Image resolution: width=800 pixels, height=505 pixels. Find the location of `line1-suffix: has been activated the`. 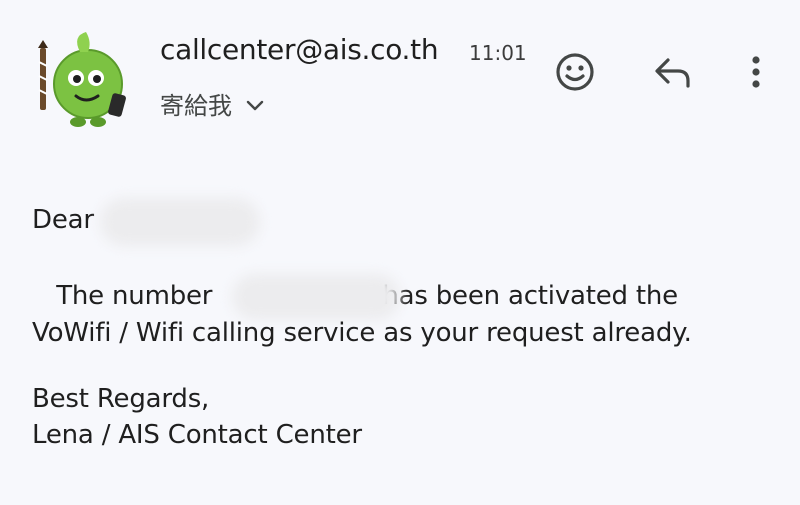

line1-suffix: has been activated the is located at coordinates (530, 296).